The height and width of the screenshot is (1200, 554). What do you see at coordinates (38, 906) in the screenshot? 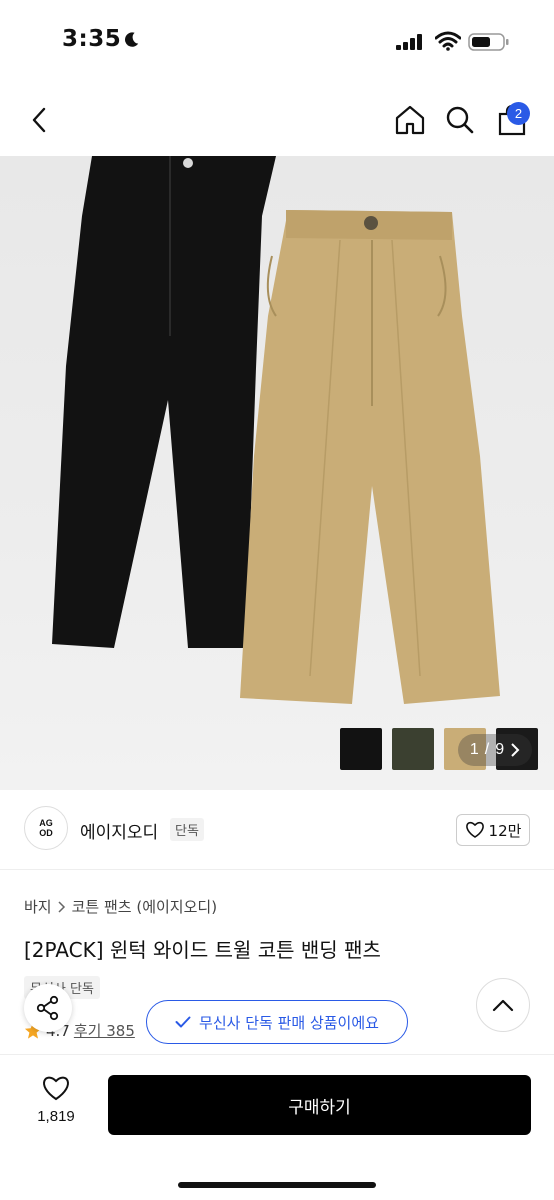
I see `breadcrumb-category: 바지` at bounding box center [38, 906].